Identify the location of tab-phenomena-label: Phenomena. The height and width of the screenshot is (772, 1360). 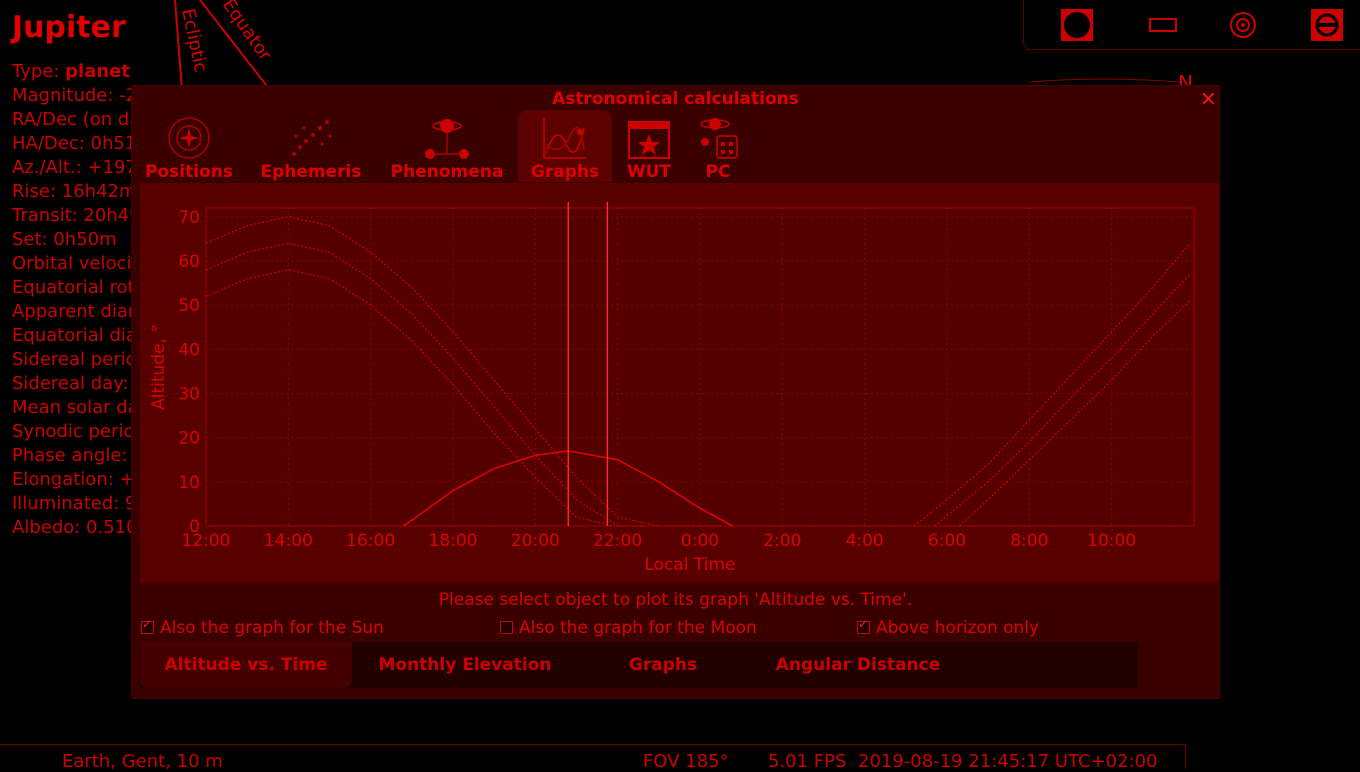
(447, 172).